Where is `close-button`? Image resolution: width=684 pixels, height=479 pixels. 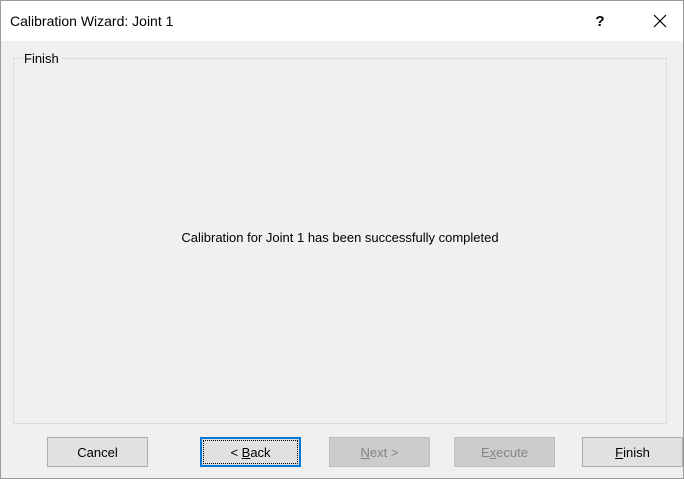
close-button is located at coordinates (660, 21).